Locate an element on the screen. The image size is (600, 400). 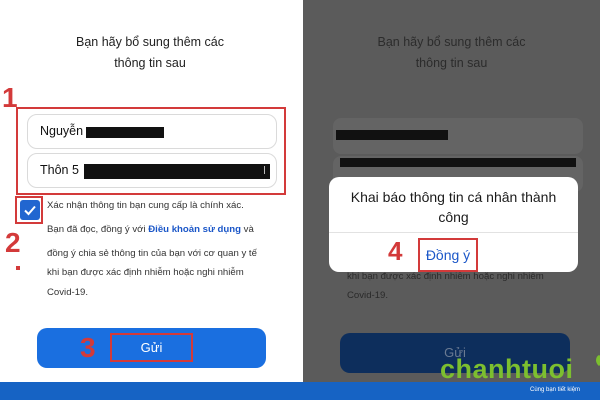
step2-number: 2 is located at coordinates (13, 242).